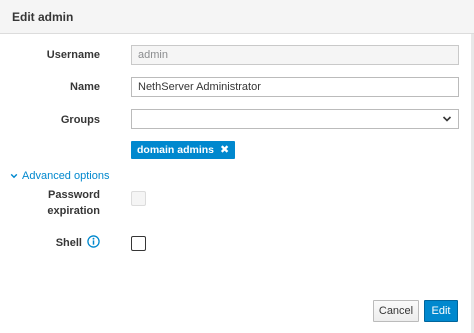 The image size is (474, 333). I want to click on advanced-options-toggle: Advanced options, so click(59, 176).